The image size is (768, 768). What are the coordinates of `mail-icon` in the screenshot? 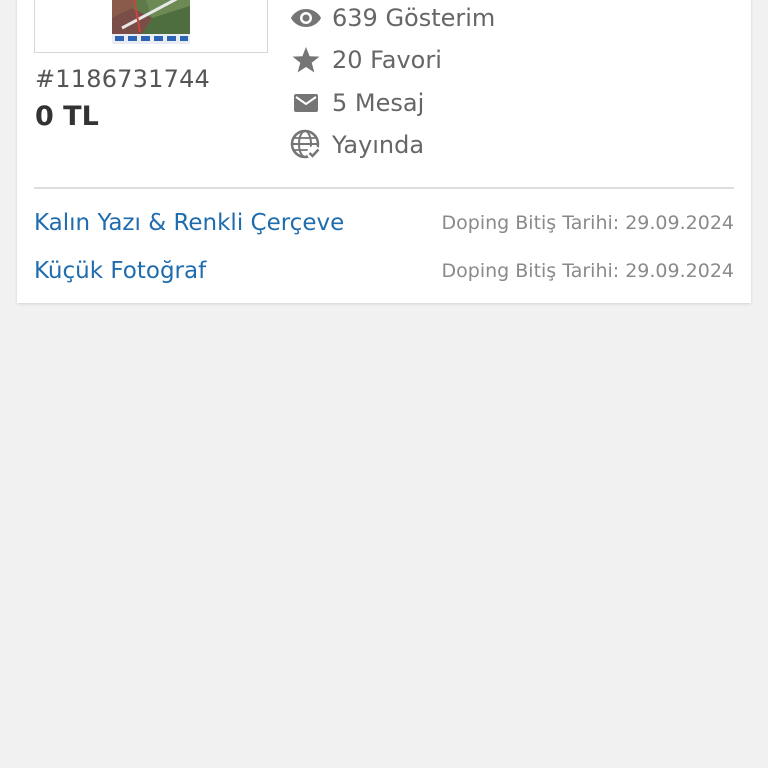 It's located at (306, 103).